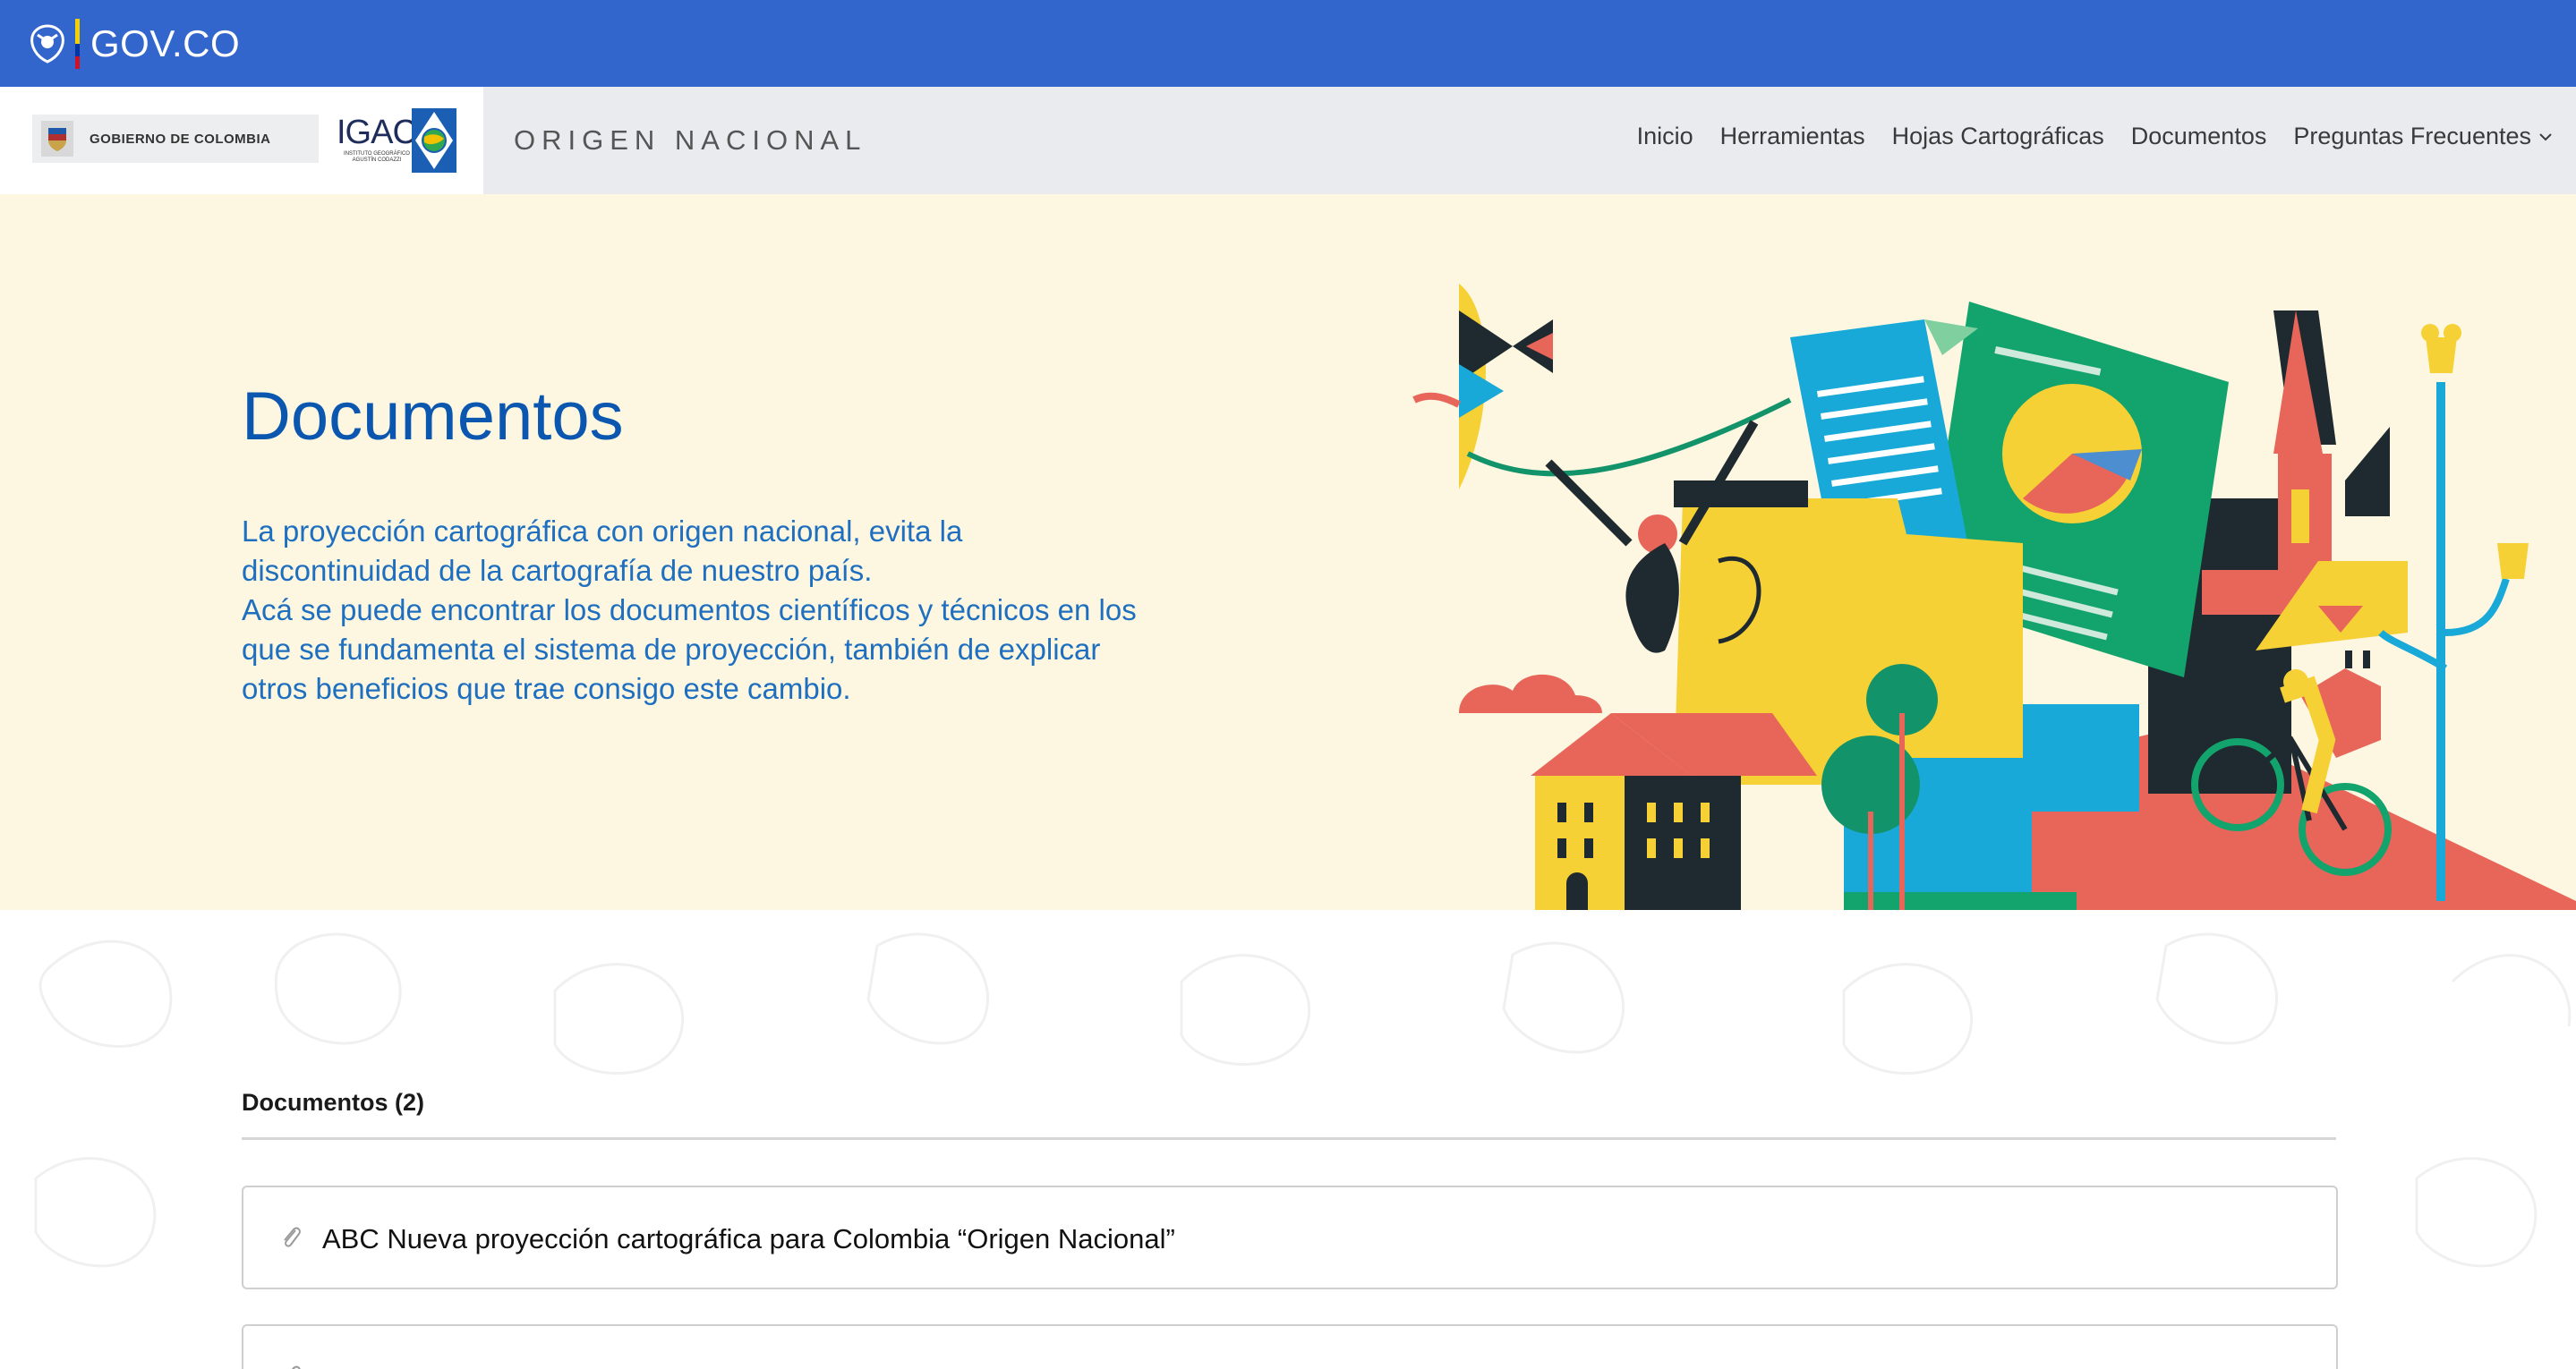 The image size is (2576, 1369). I want to click on gobierno-logo: GOBIERNO DE COLOMBIA, so click(175, 139).